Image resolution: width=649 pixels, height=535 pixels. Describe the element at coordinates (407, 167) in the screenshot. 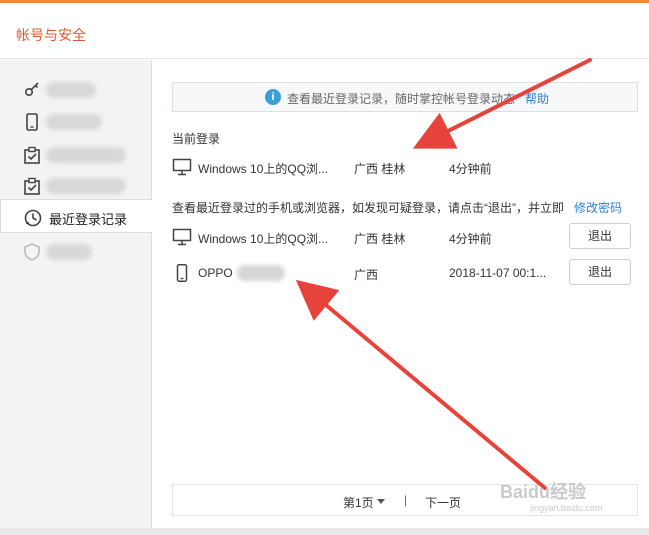

I see `current-login-row: Windows 10上的QQ浏... 广西 桂林 4分钟前` at that location.